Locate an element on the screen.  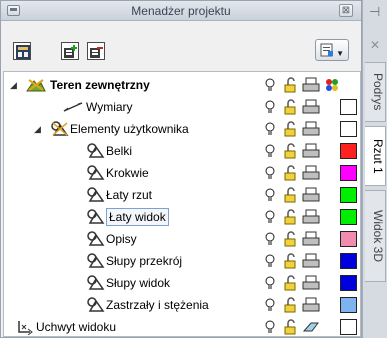
tree-row: Słupy przekrój is located at coordinates (182, 261).